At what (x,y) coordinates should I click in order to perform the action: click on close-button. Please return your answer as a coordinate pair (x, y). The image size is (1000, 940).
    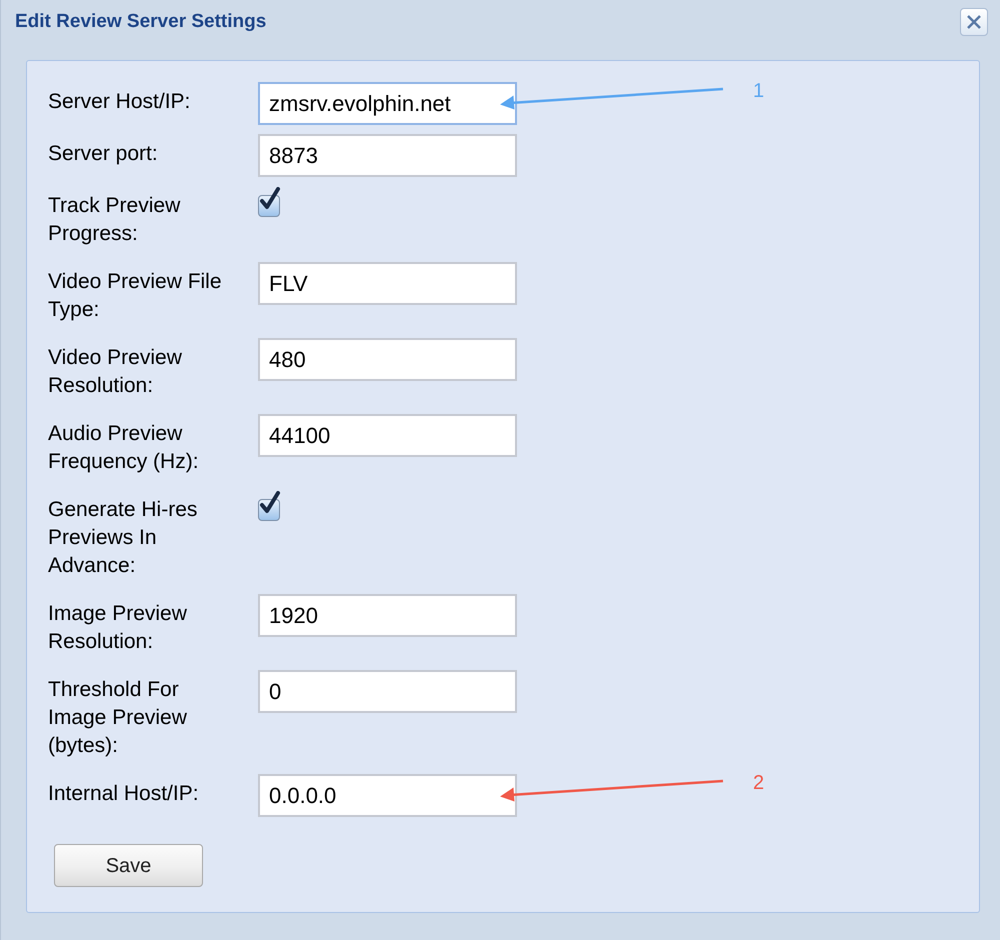
    Looking at the image, I should click on (974, 22).